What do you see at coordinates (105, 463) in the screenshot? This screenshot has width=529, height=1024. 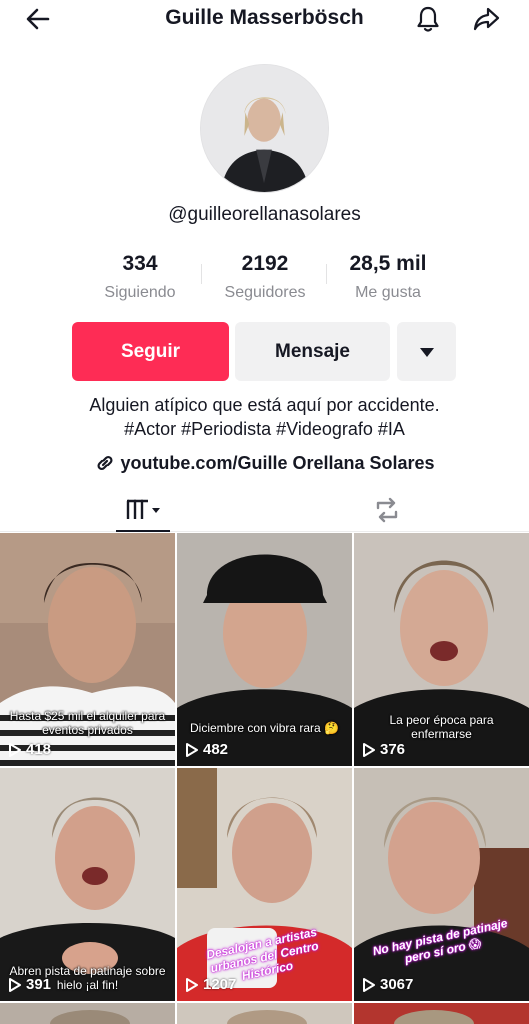 I see `link-icon` at bounding box center [105, 463].